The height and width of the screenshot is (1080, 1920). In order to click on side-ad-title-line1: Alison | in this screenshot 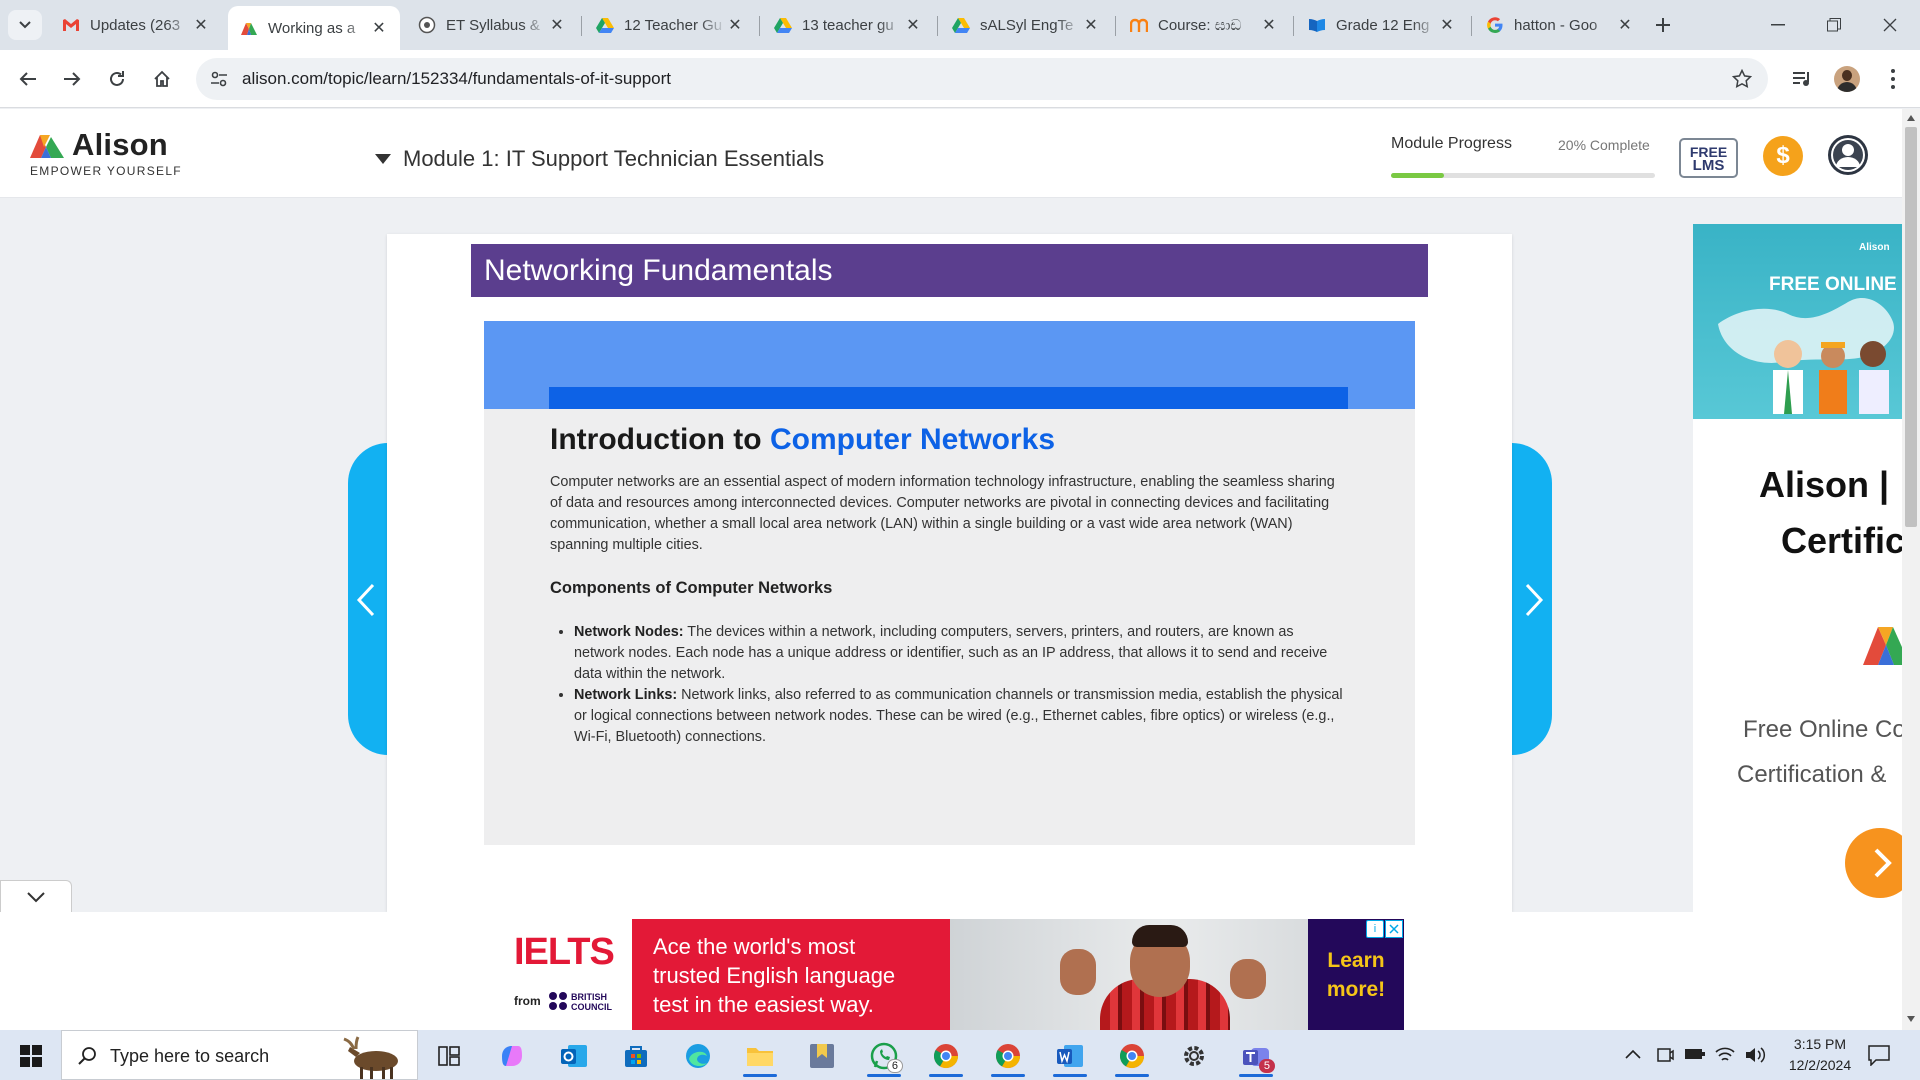, I will do `click(1824, 484)`.